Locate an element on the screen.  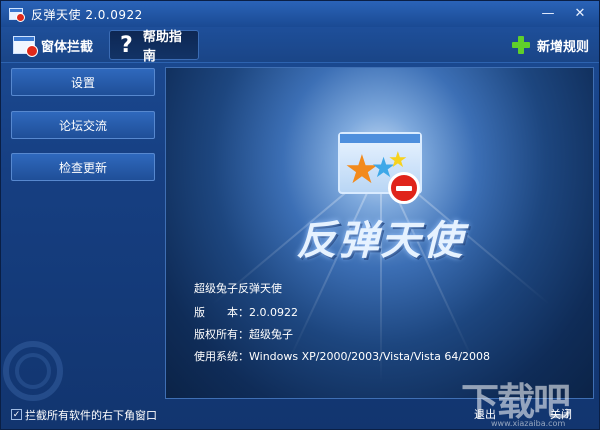
watermark-logo: 下载吧 is located at coordinates (516, 402).